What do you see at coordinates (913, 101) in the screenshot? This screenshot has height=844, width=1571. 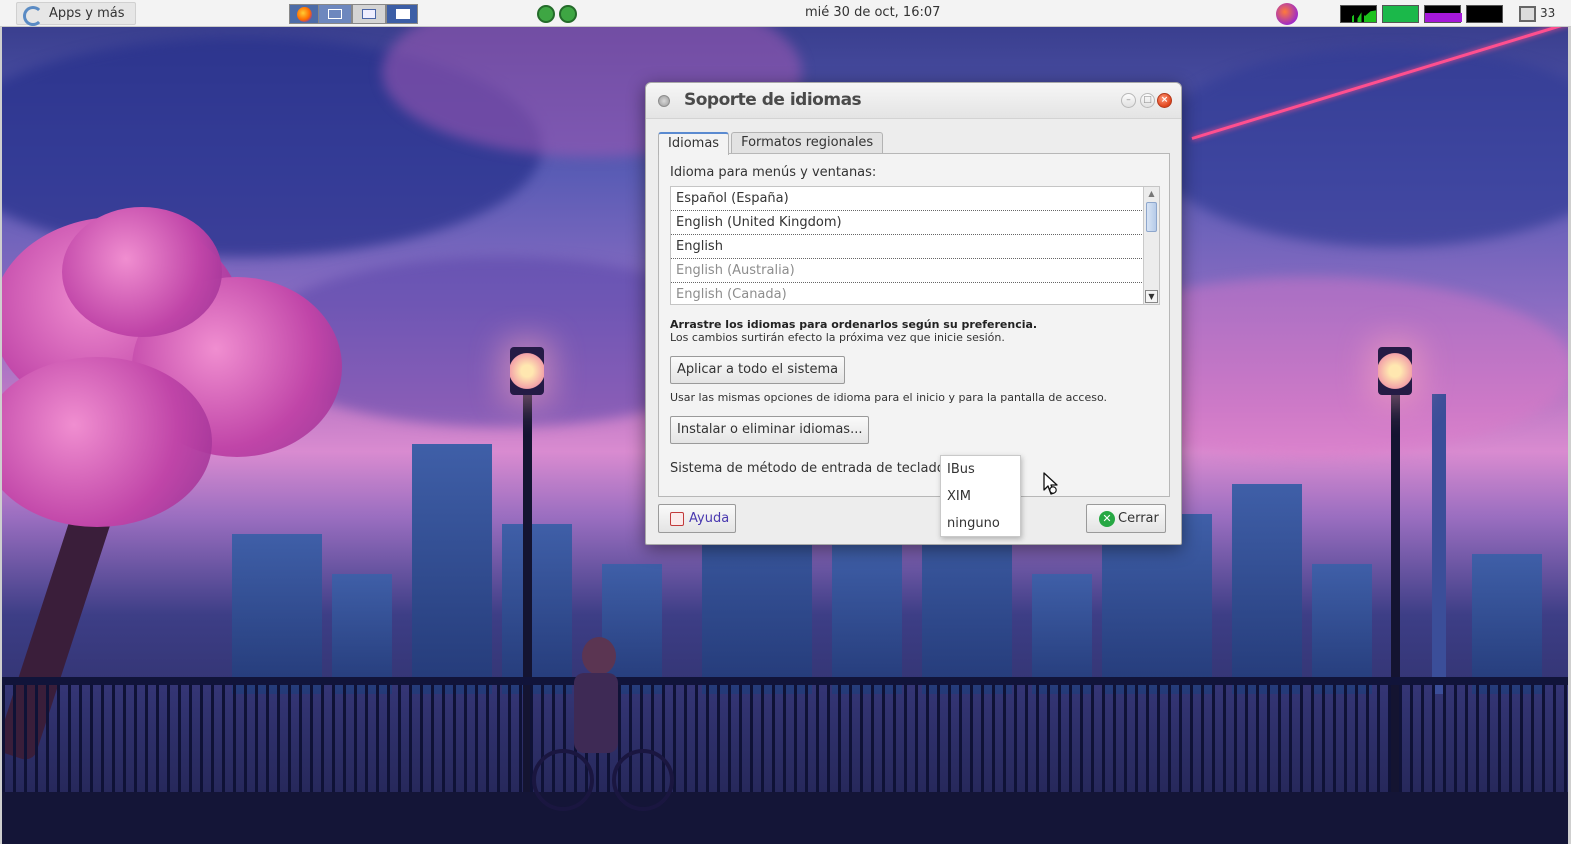 I see `dialog-titlebar: Soporte de idiomas – □ ×` at bounding box center [913, 101].